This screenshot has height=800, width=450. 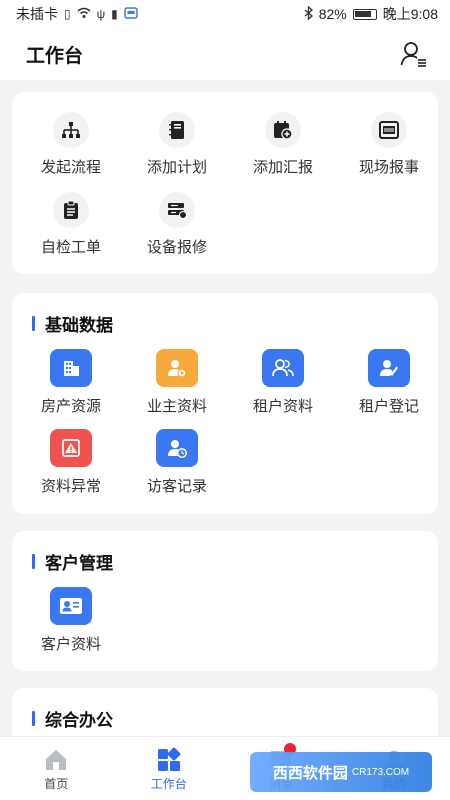 What do you see at coordinates (332, 14) in the screenshot?
I see `battery-percent: 82%` at bounding box center [332, 14].